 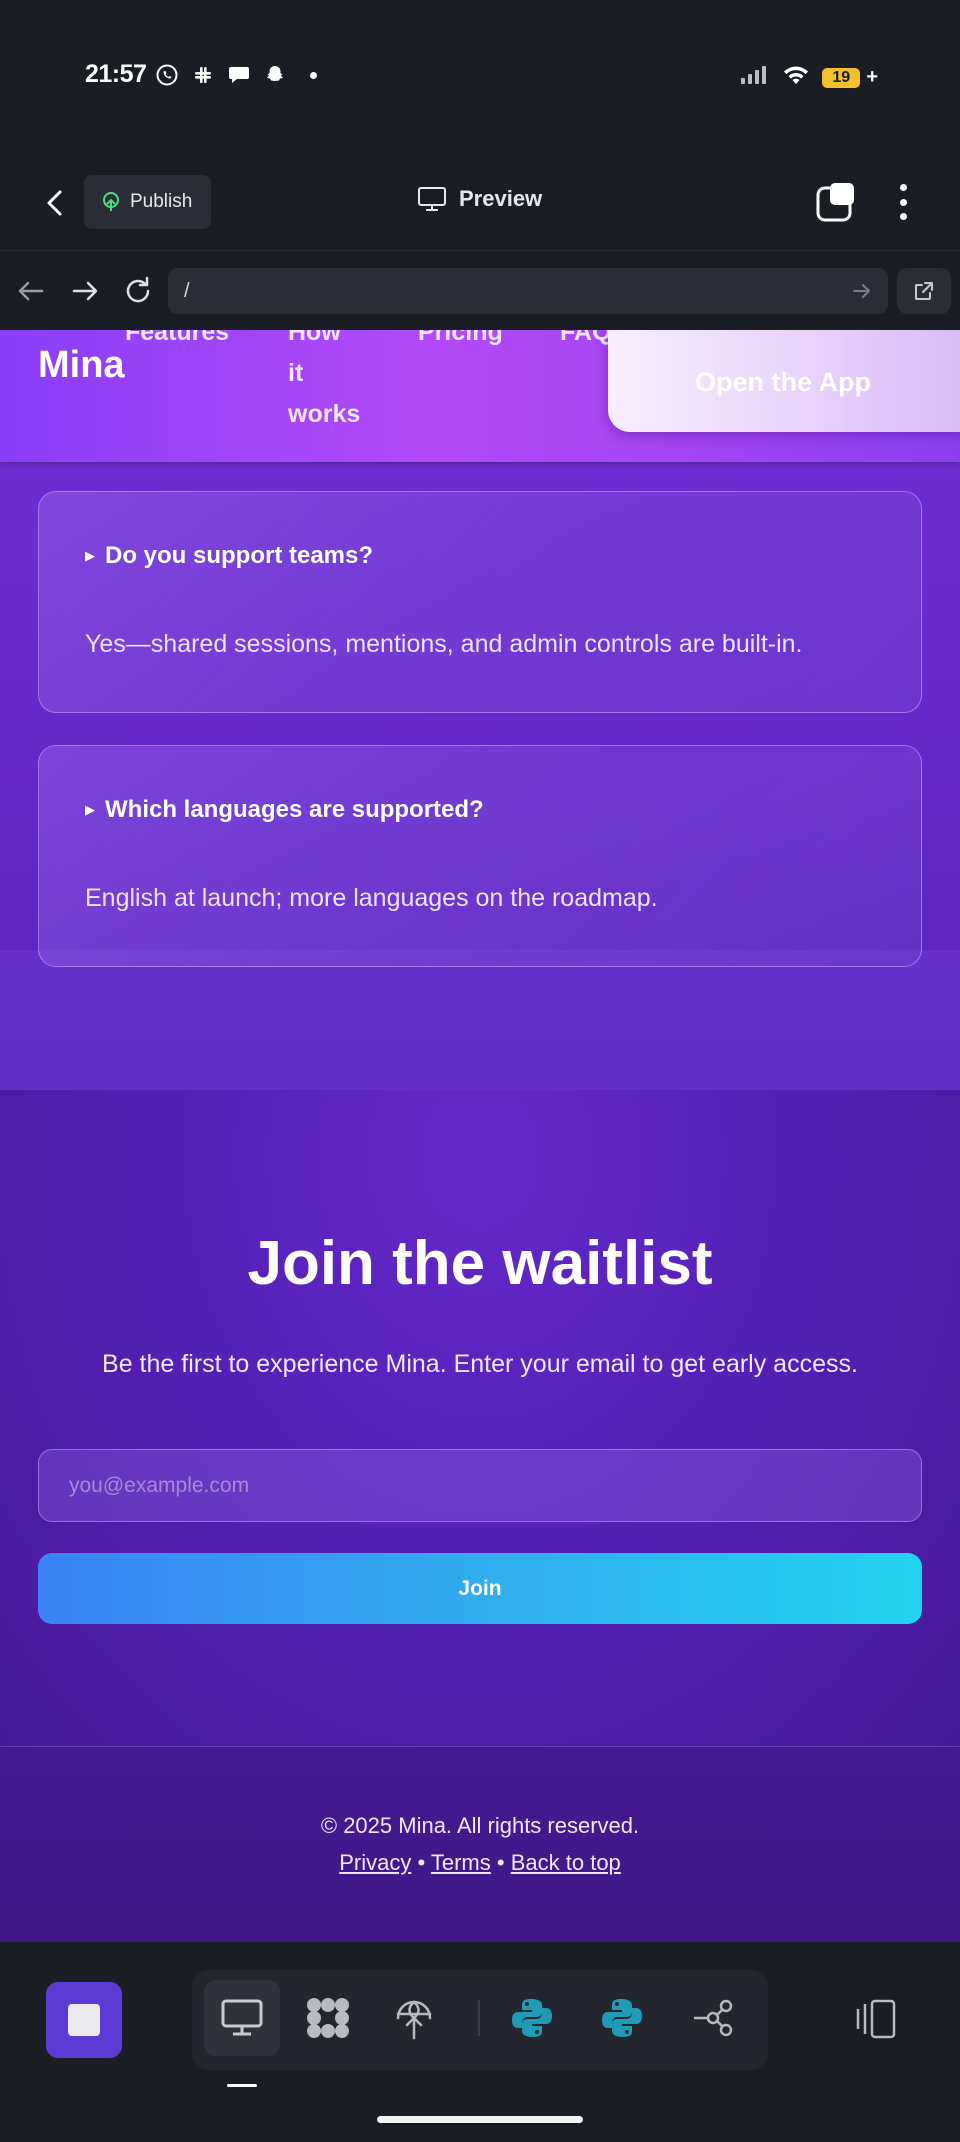 I want to click on stop-icon, so click(x=84, y=2020).